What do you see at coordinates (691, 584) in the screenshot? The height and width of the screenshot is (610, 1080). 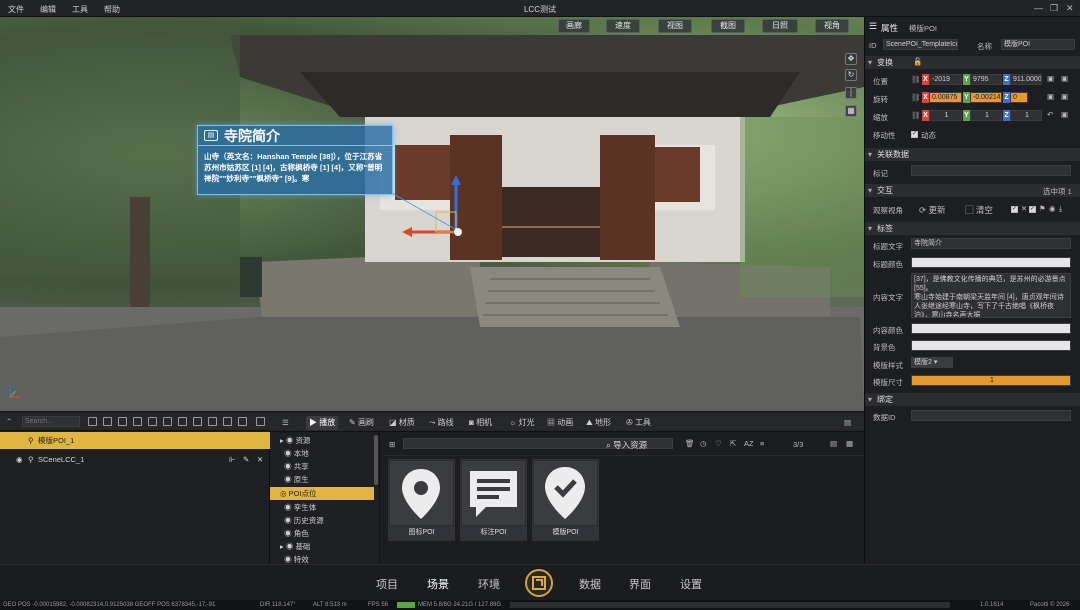 I see `nav-settings: 设置` at bounding box center [691, 584].